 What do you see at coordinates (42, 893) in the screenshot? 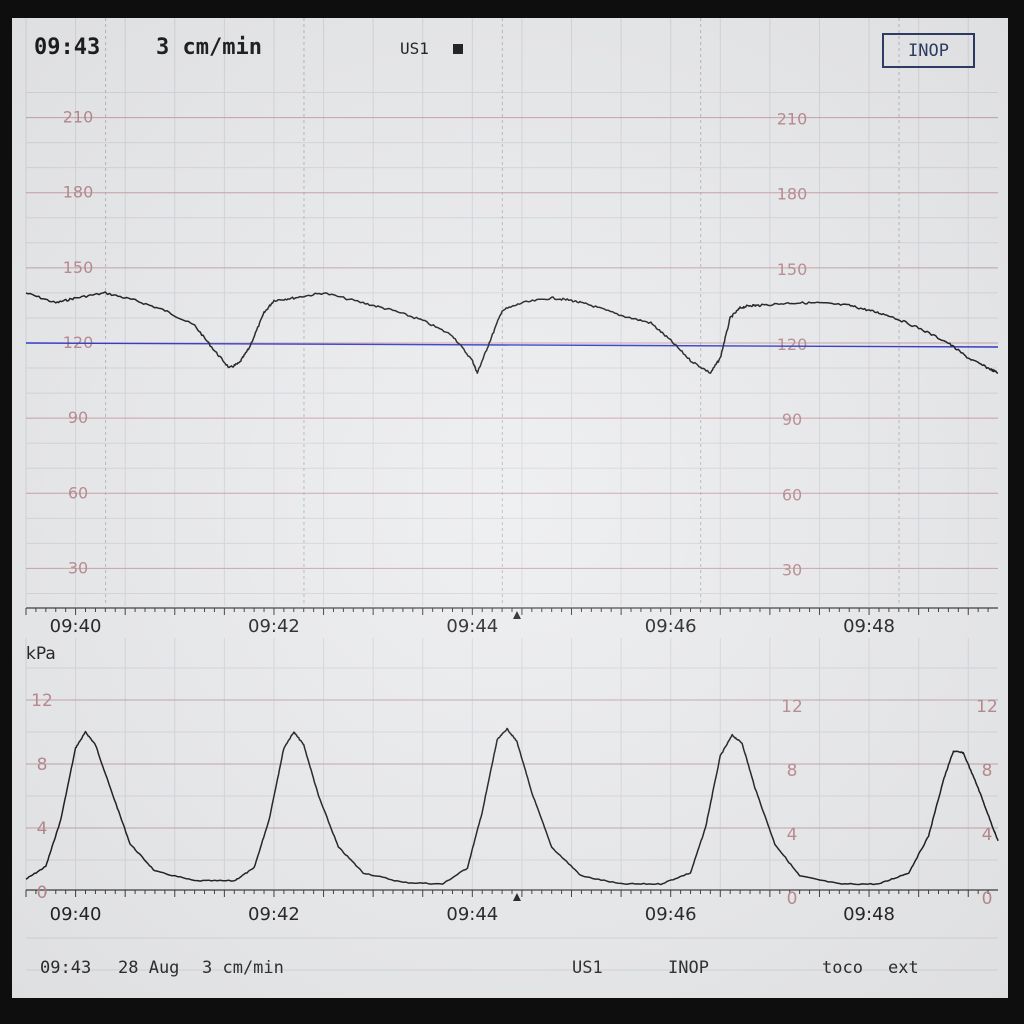
I see `ua-scale-label-left: 0` at bounding box center [42, 893].